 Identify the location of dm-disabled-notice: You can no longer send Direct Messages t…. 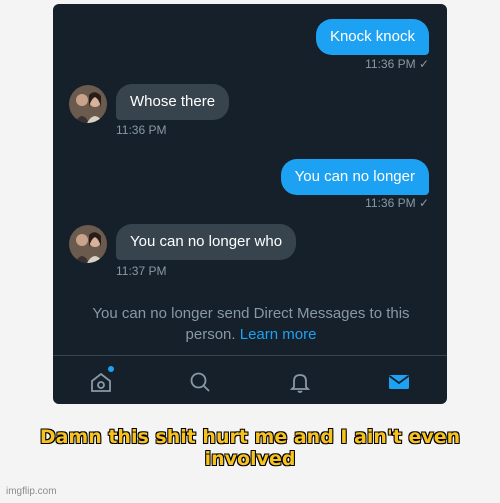
(251, 324).